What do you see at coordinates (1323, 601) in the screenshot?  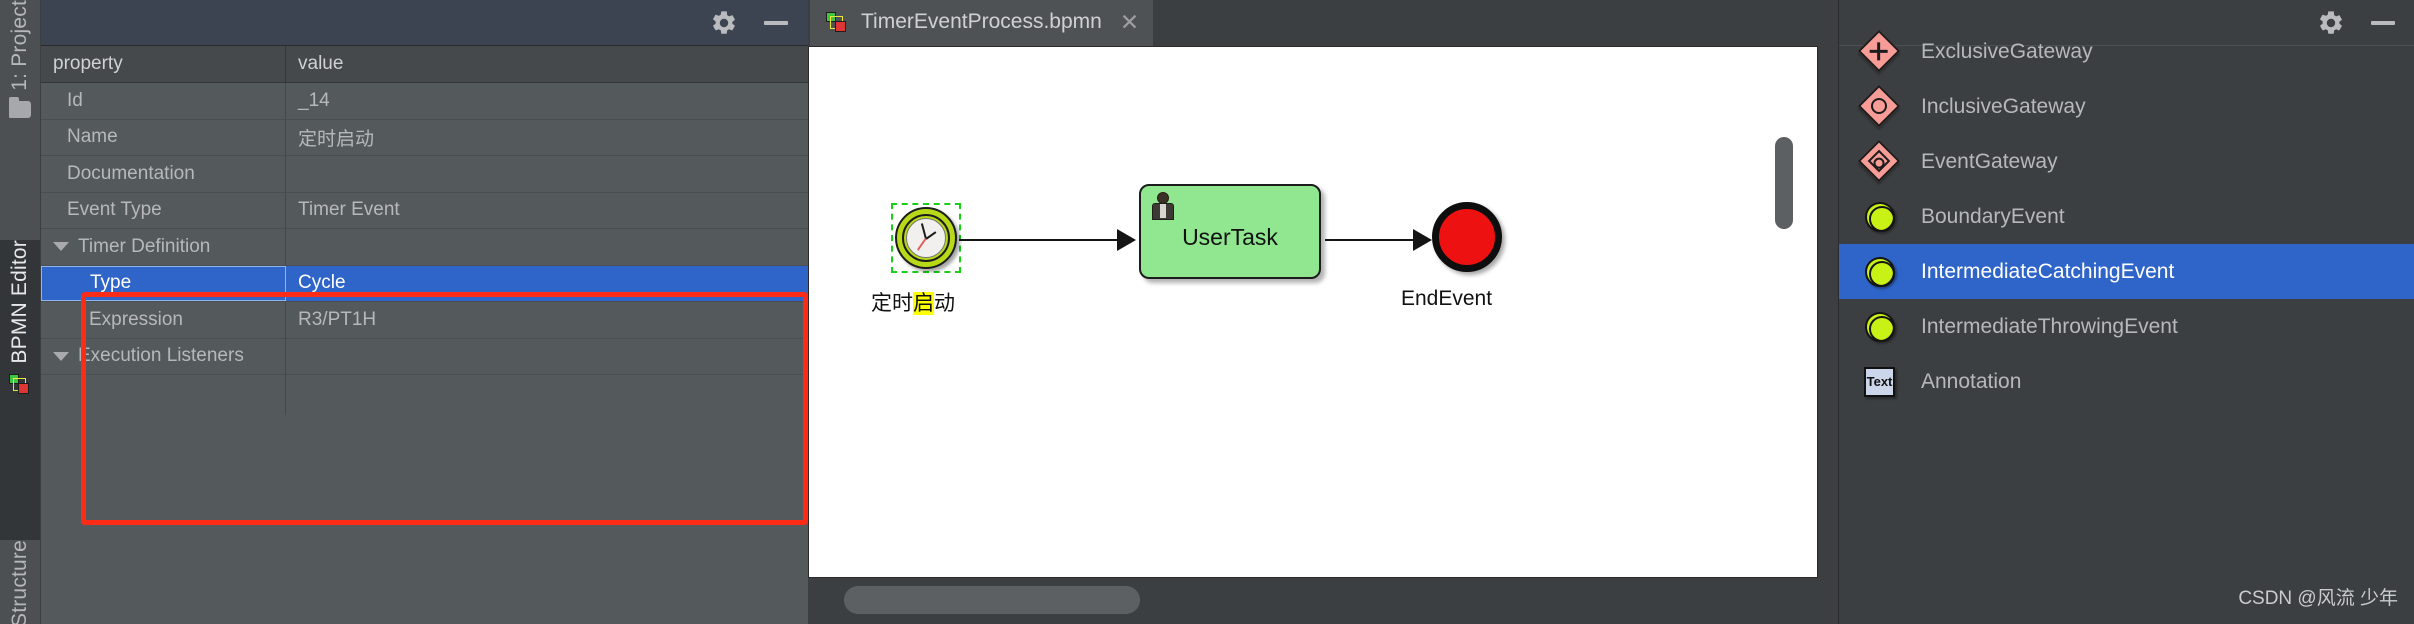 I see `horizontal-scrollbar-track` at bounding box center [1323, 601].